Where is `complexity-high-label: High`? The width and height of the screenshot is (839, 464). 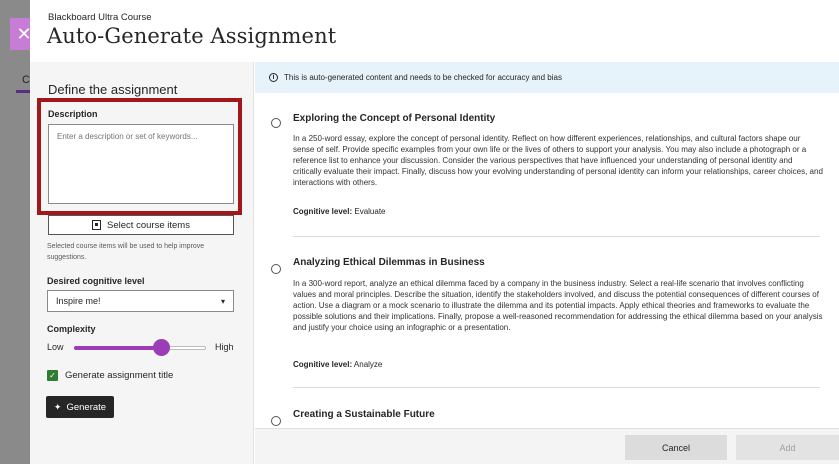 complexity-high-label: High is located at coordinates (224, 347).